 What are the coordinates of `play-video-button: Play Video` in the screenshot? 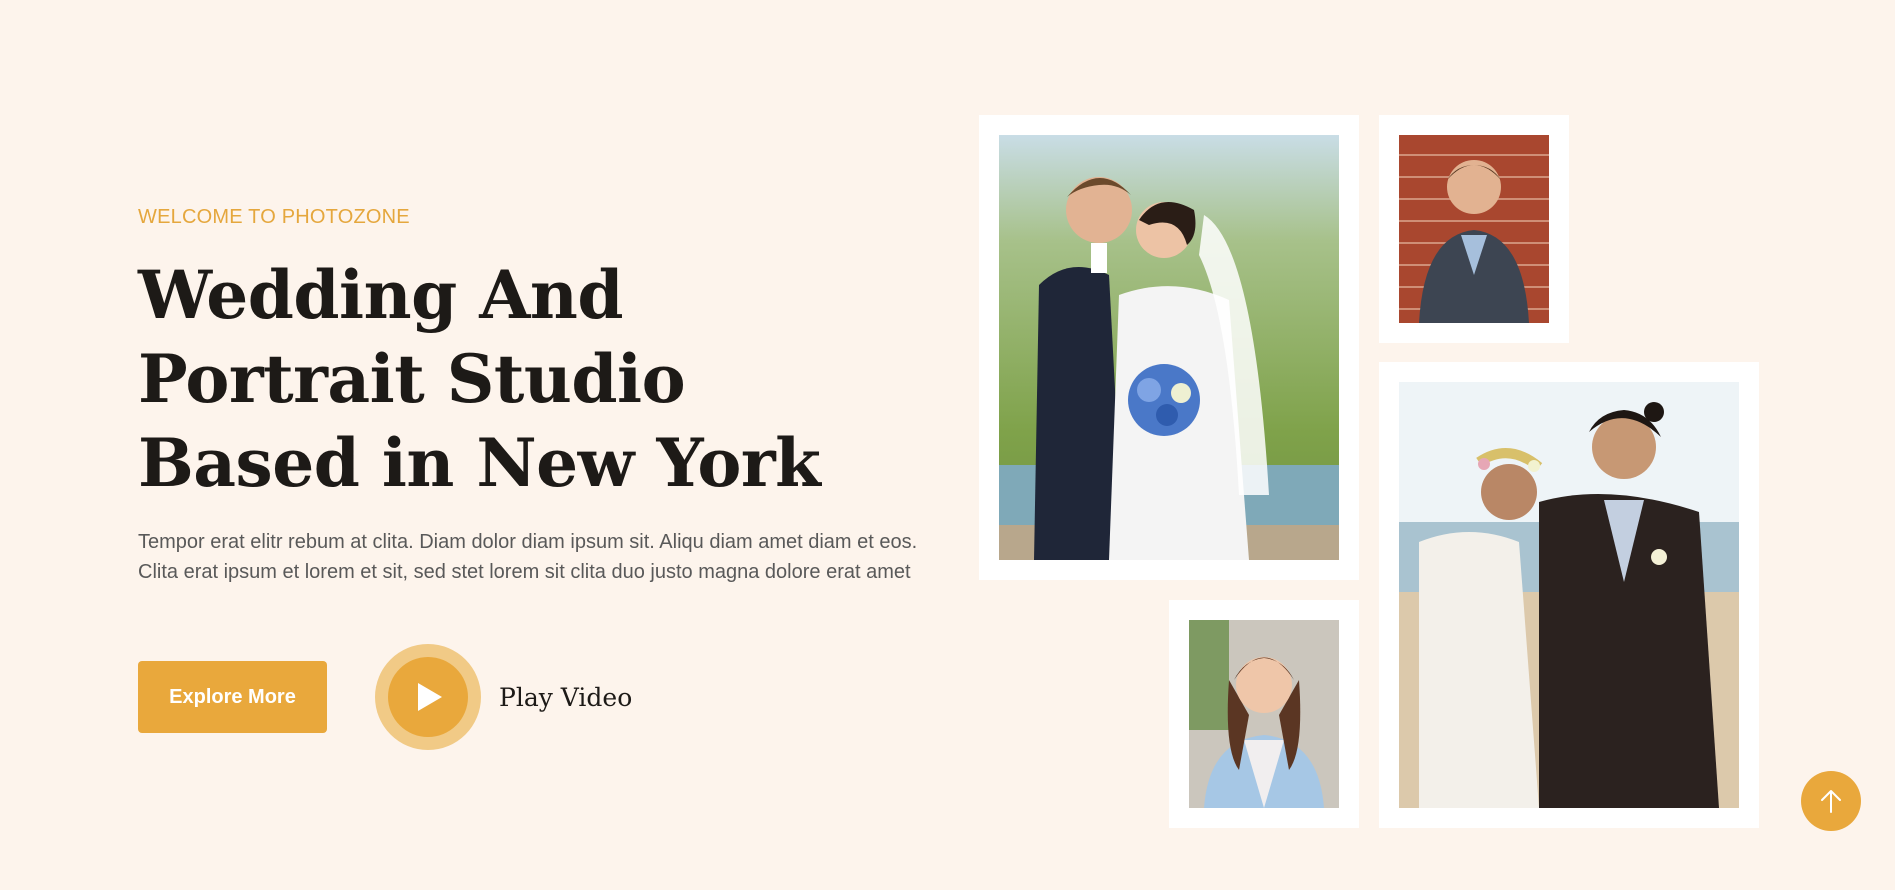 It's located at (503, 697).